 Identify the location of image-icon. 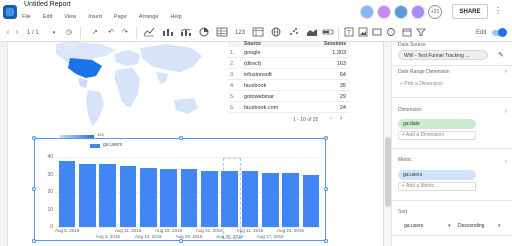
(363, 33).